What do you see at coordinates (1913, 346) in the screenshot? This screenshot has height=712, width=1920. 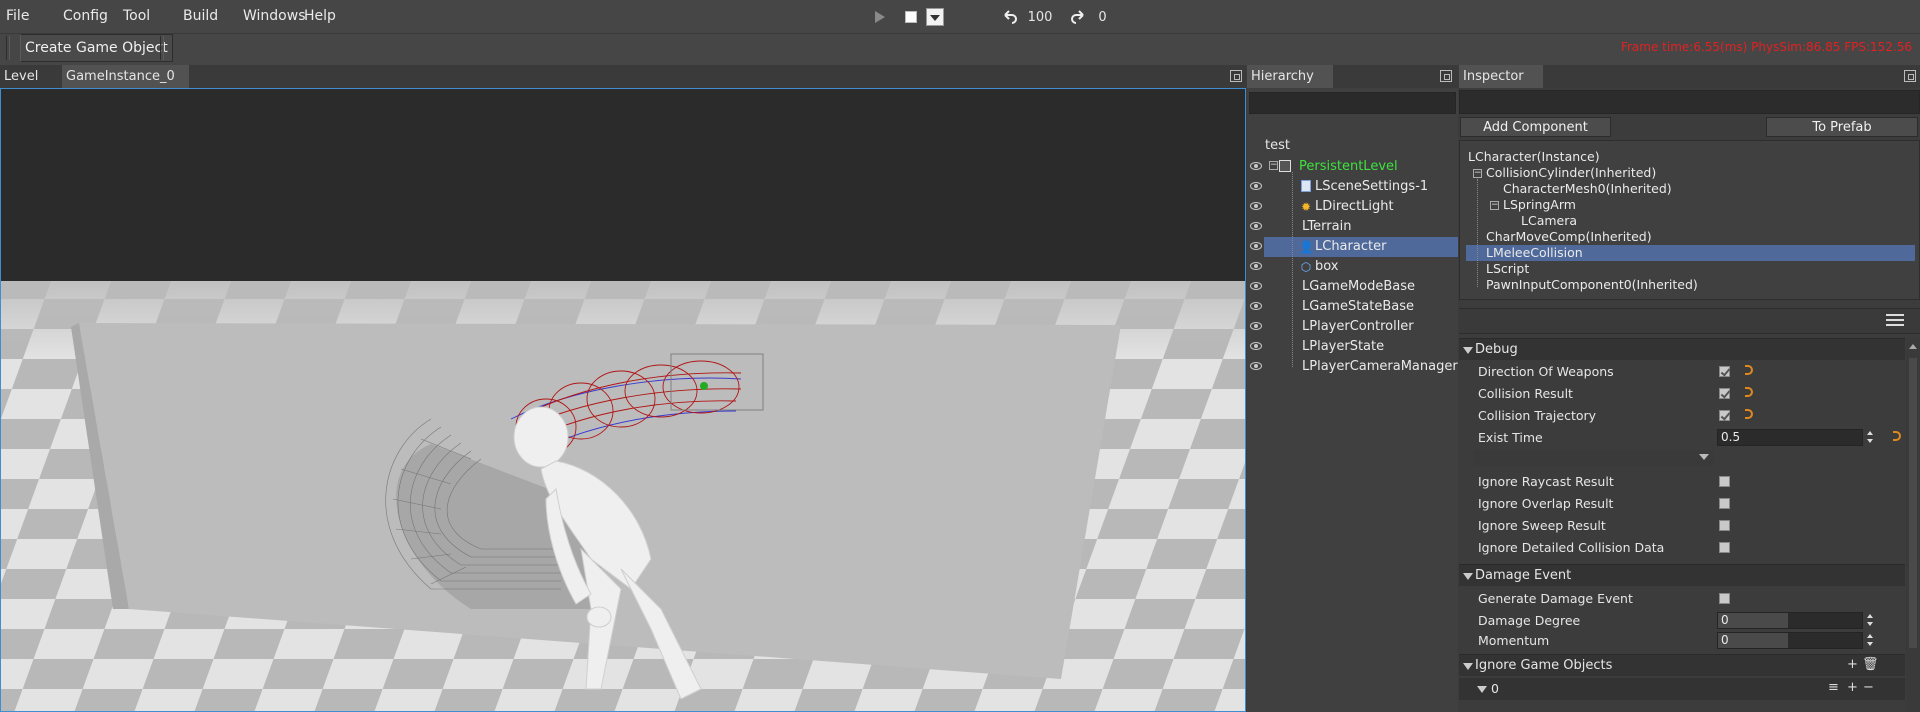 I see `scroll-up-icon` at bounding box center [1913, 346].